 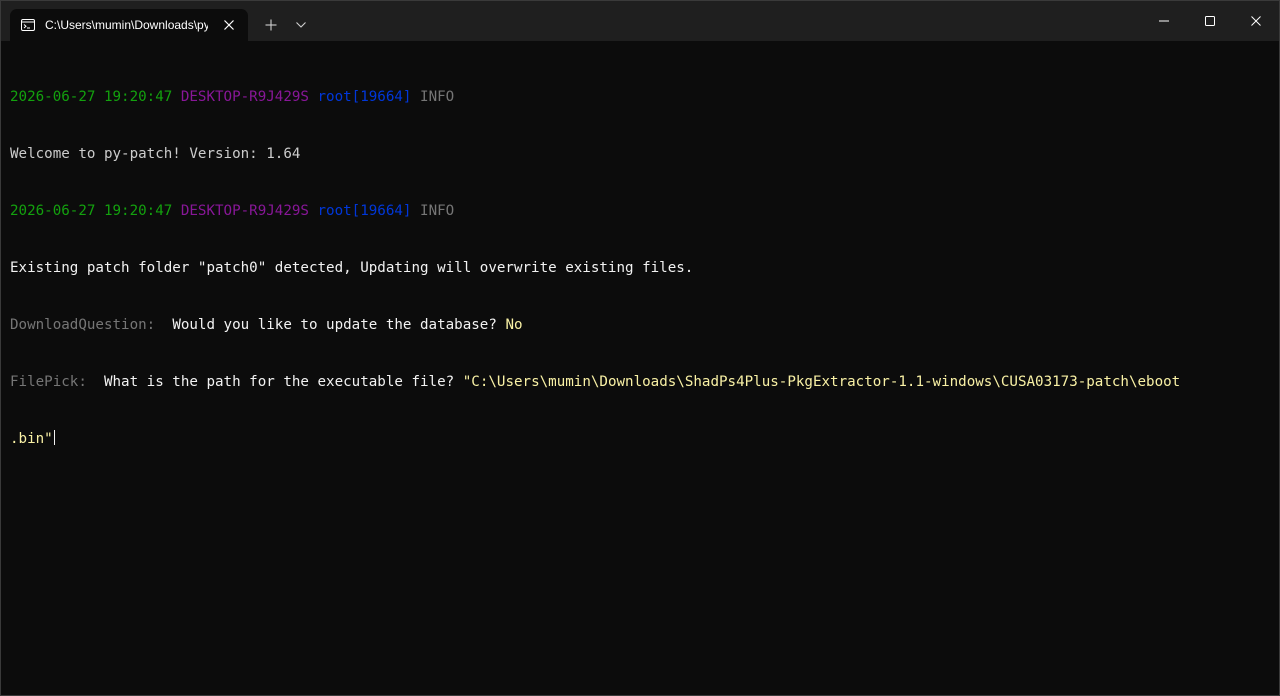 I want to click on log-message: Welcome to py-patch! Version: 1.64, so click(x=155, y=154).